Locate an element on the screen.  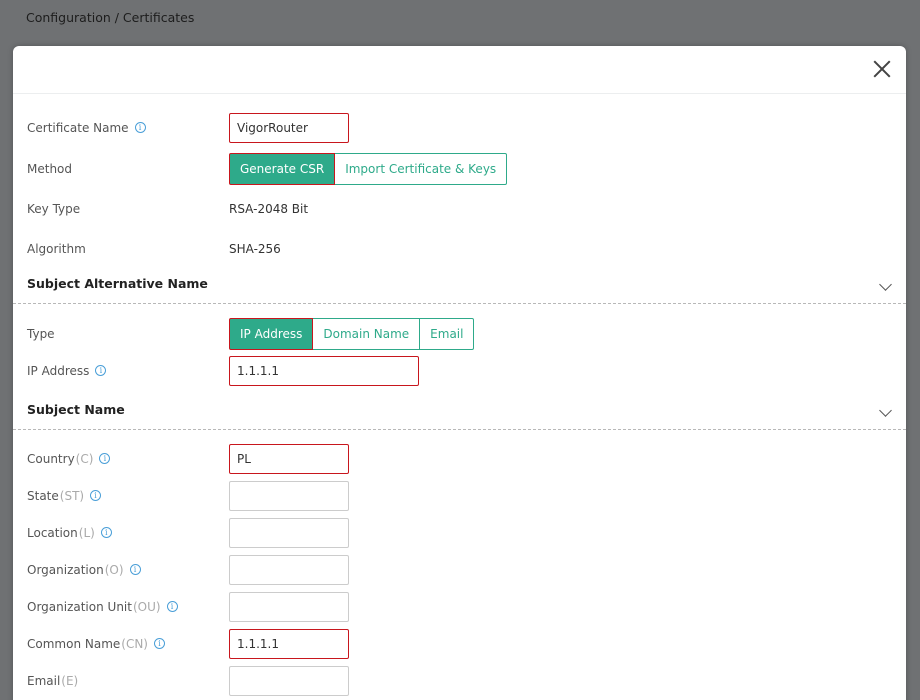
algorithm-row: Algorithm SHA-256 is located at coordinates (457, 249).